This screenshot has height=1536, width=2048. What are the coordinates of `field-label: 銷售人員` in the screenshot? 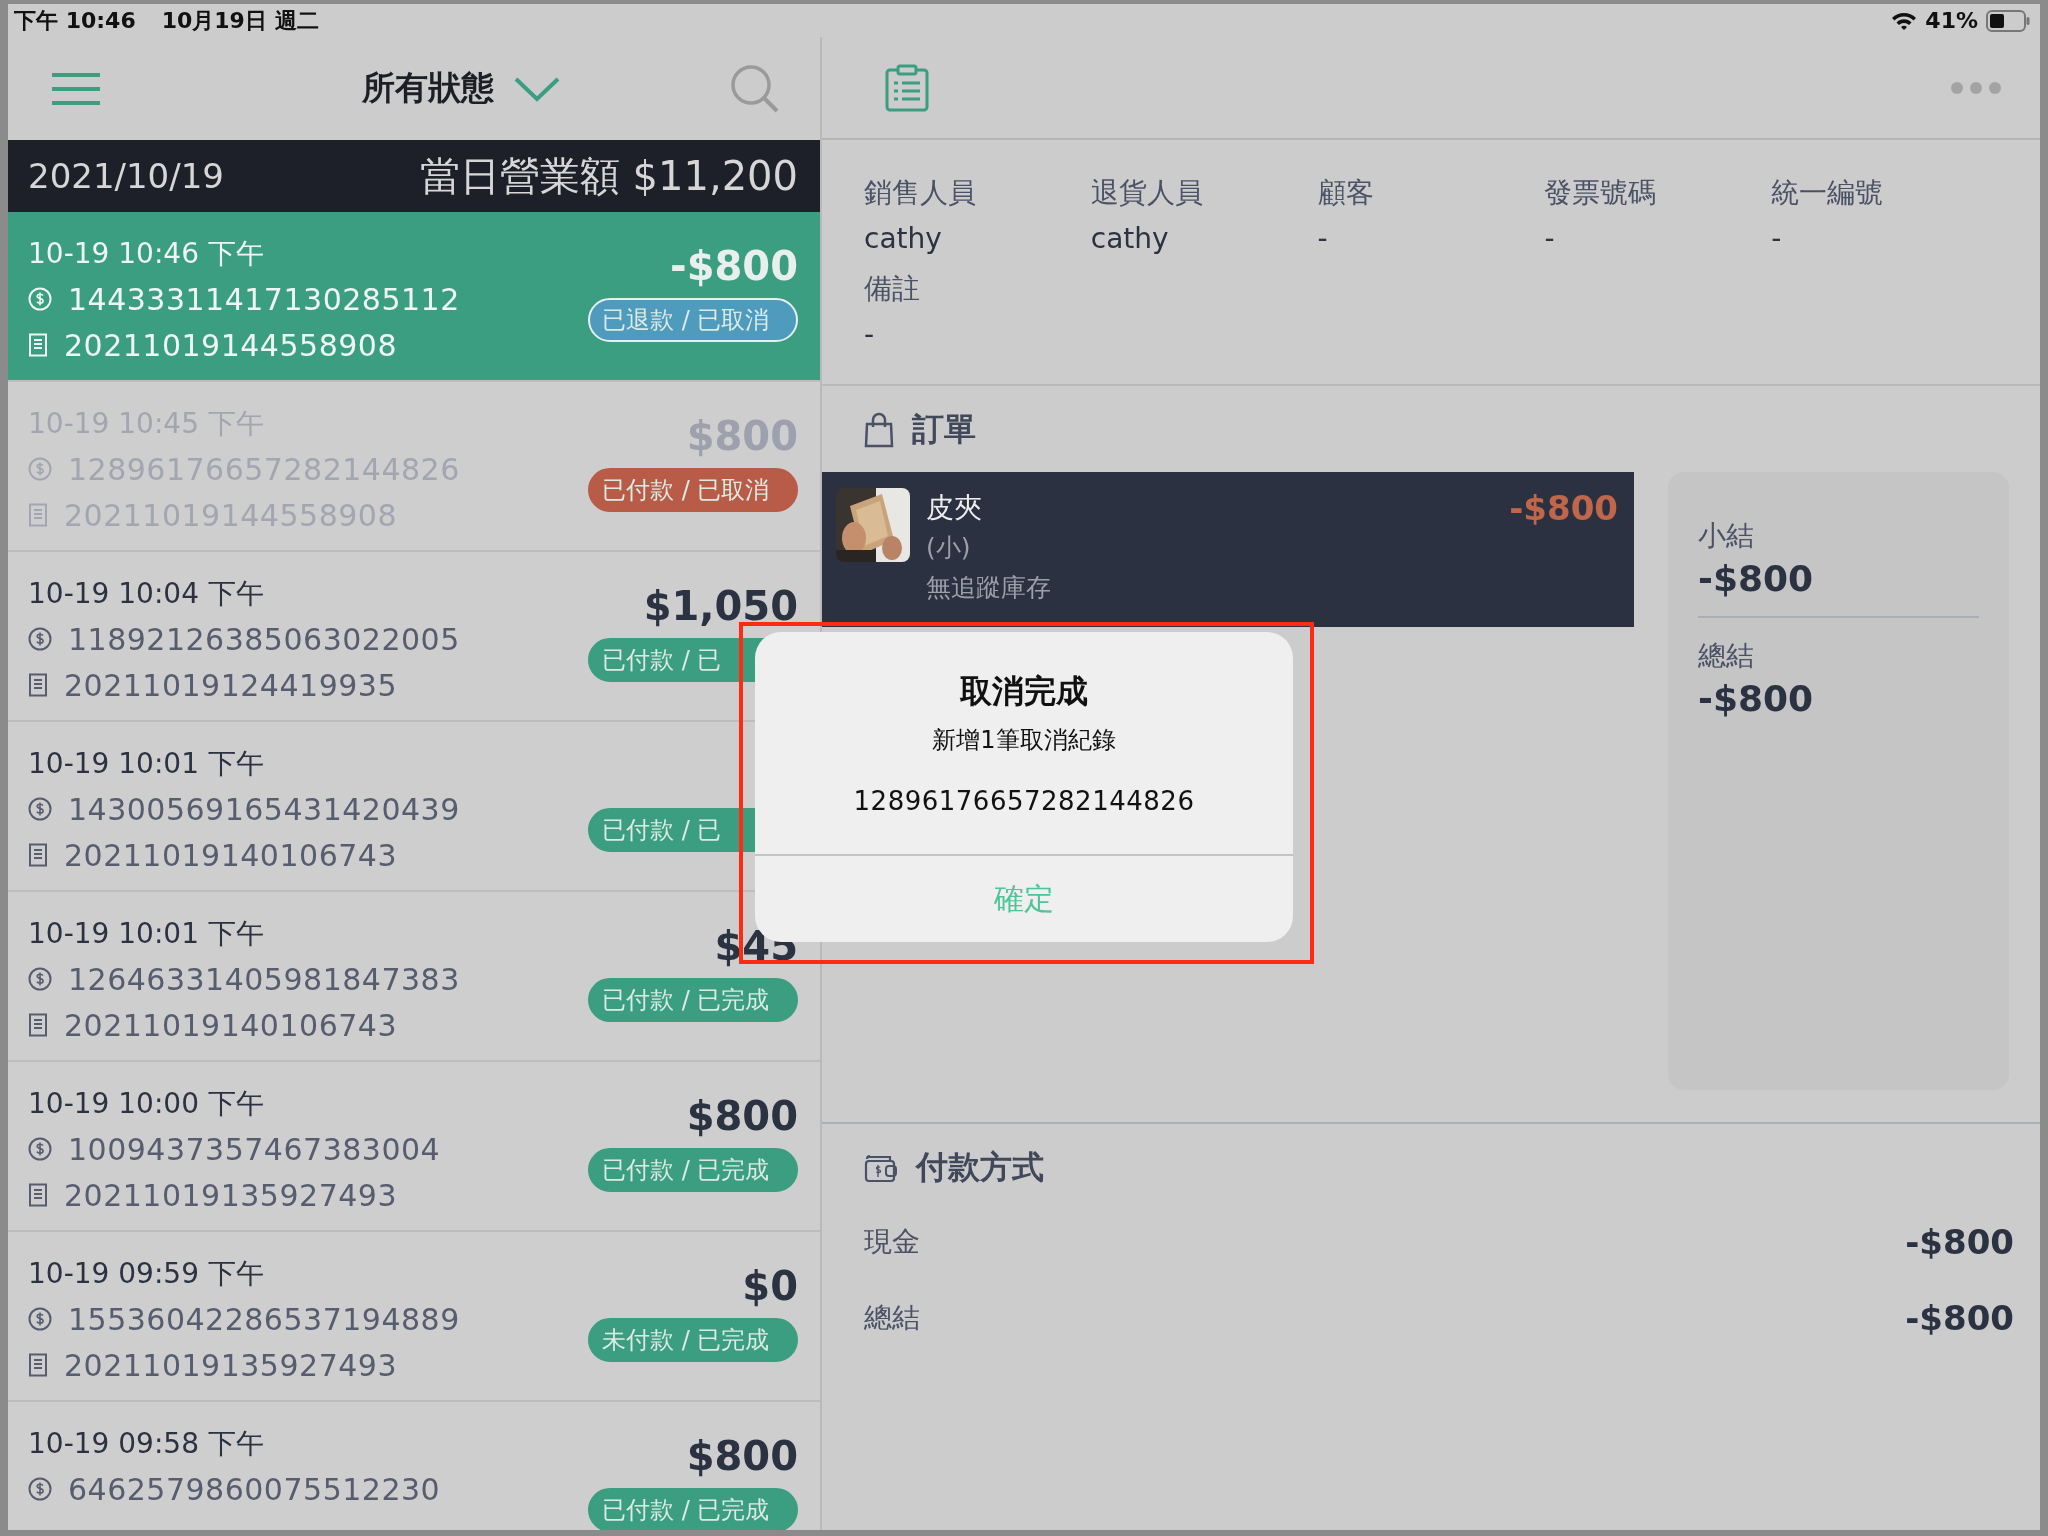 It's located at (920, 193).